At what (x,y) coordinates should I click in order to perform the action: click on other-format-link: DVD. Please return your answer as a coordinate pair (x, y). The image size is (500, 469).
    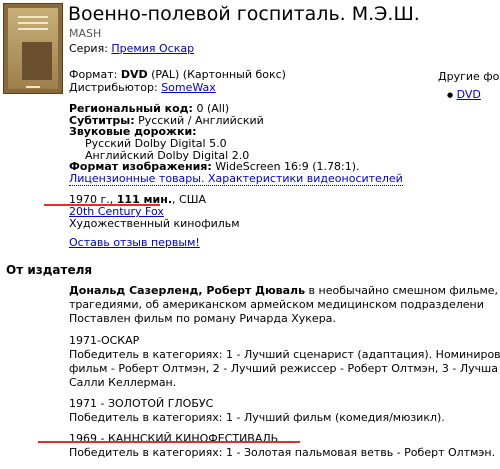
    Looking at the image, I should click on (469, 94).